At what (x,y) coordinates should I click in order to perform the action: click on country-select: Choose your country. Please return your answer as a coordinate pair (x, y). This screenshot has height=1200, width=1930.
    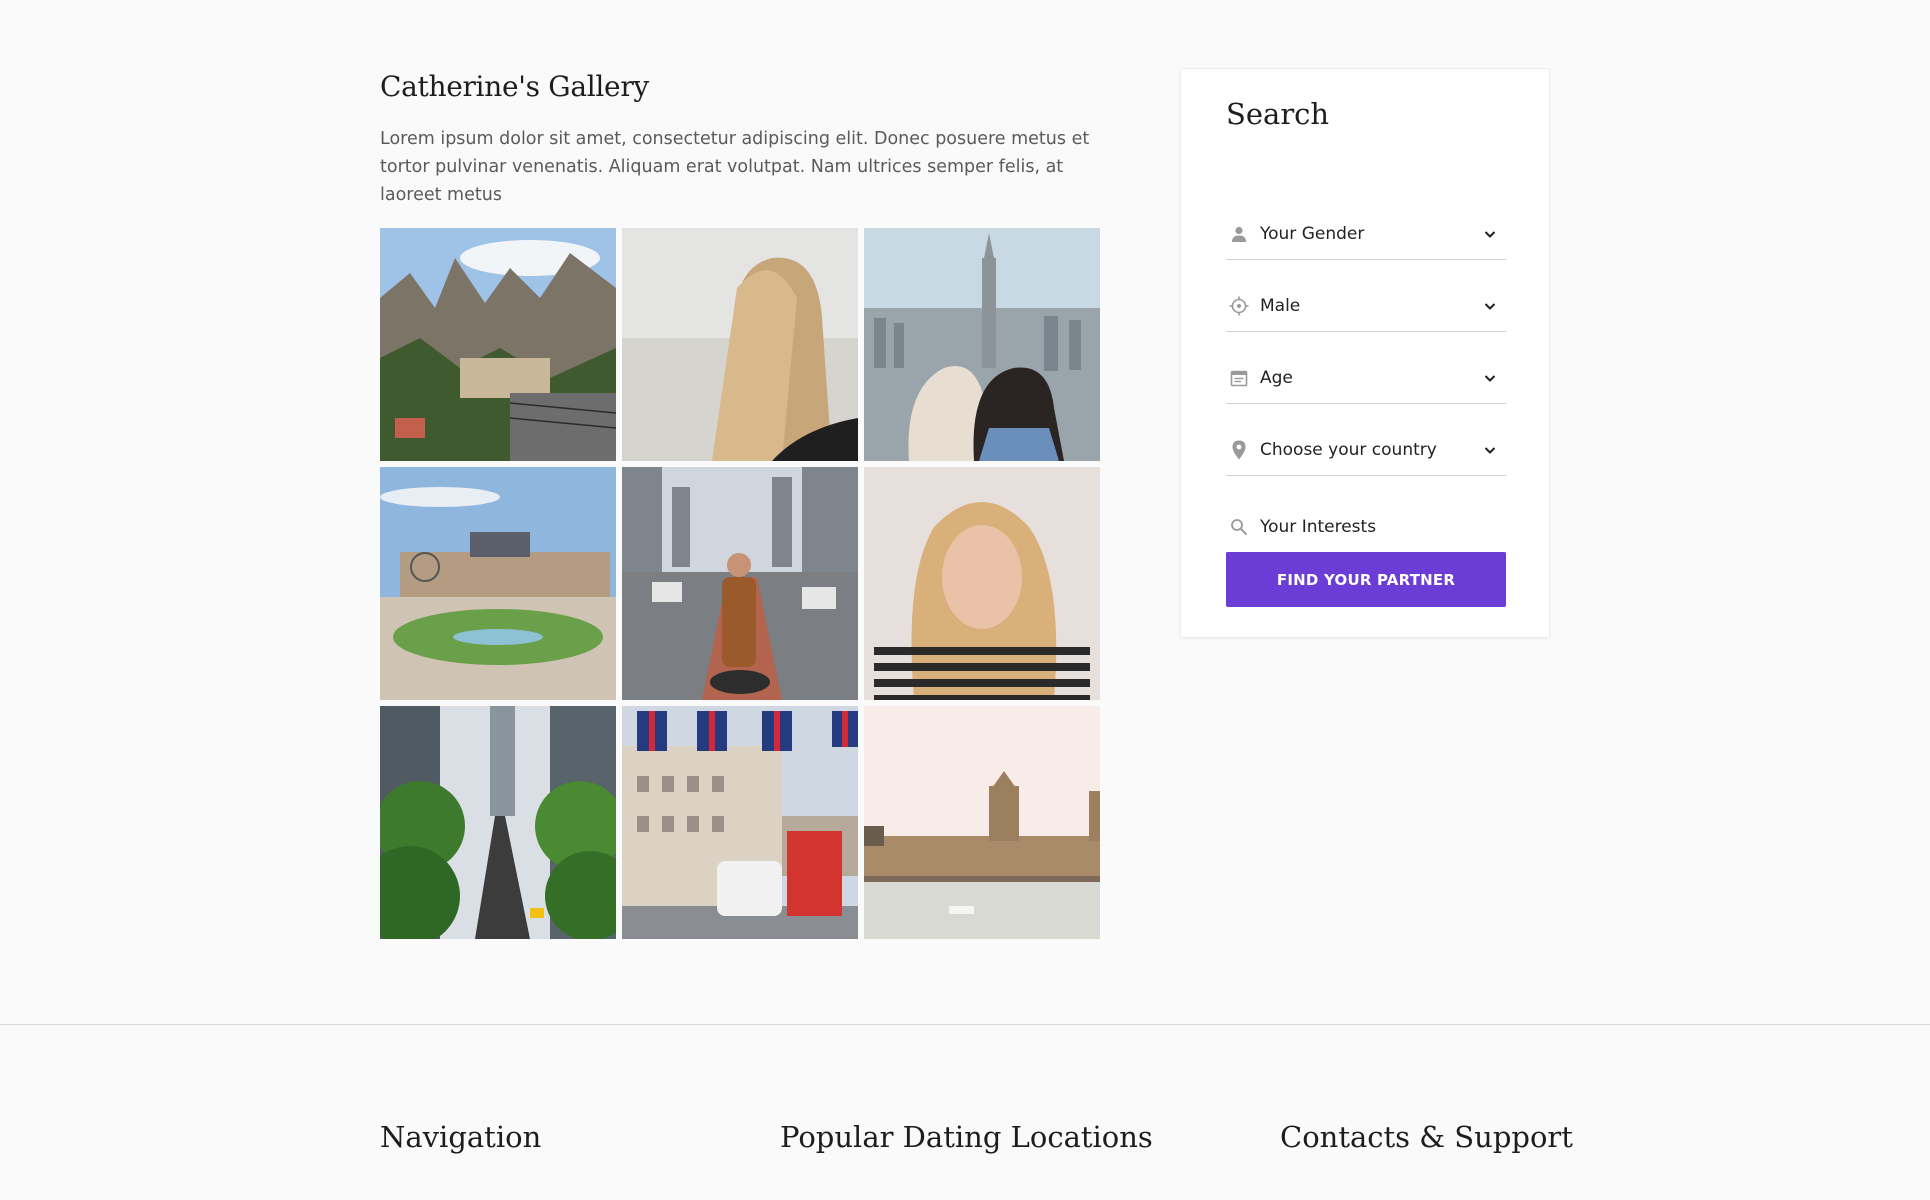
    Looking at the image, I should click on (1366, 450).